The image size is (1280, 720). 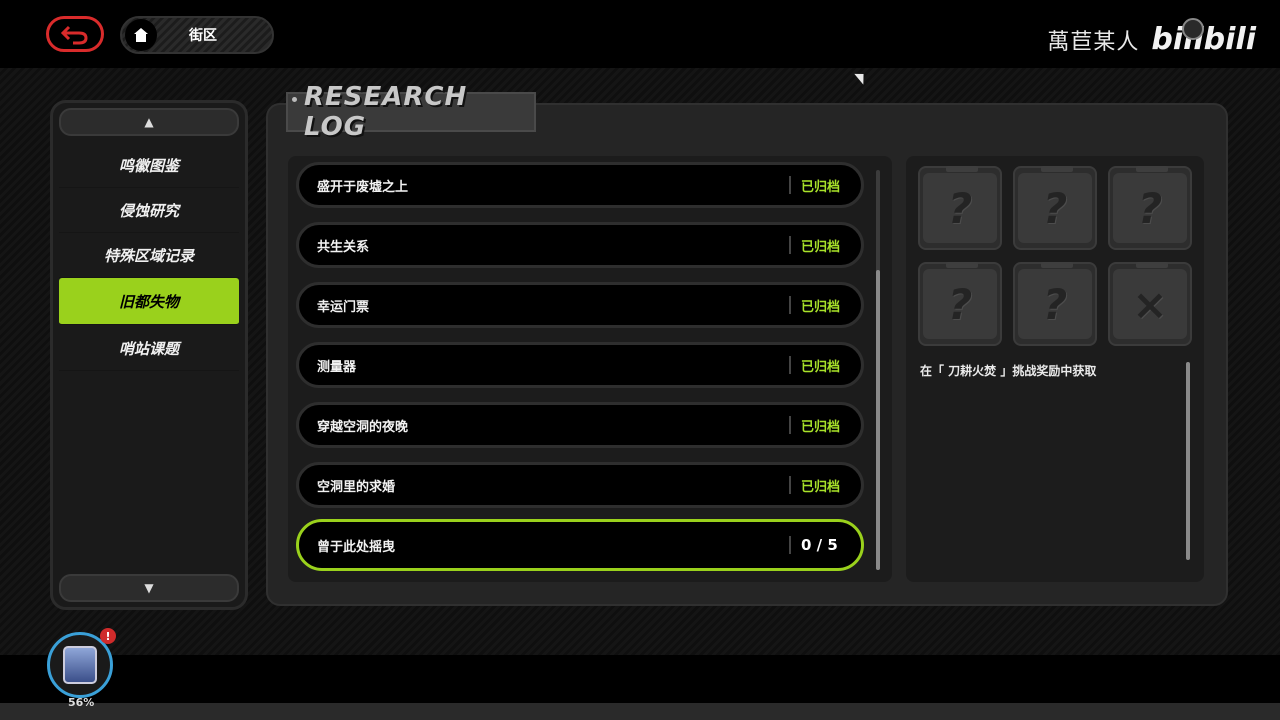 I want to click on row-name: 曾于此处摇曳, so click(x=356, y=547).